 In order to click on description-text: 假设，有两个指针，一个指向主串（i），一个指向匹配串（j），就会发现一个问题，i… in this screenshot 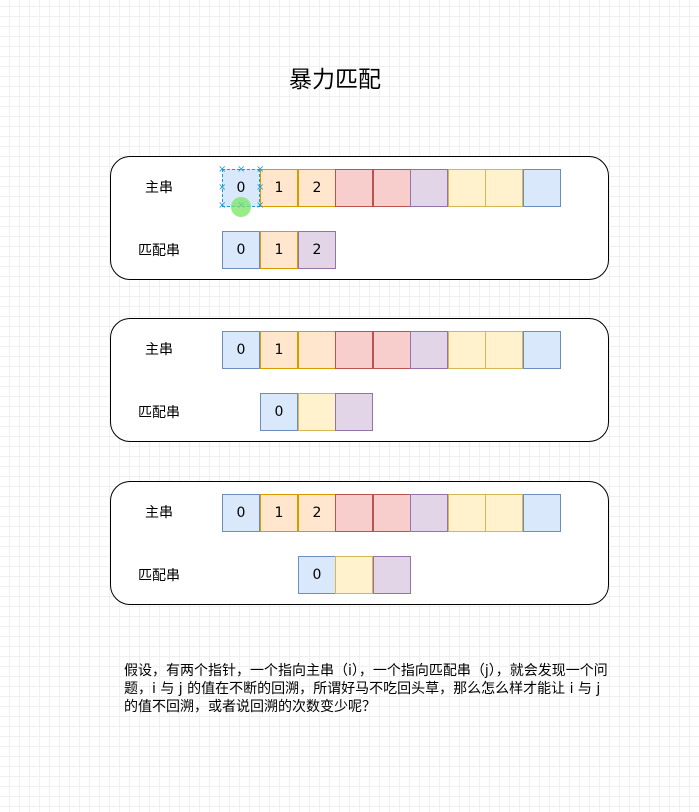, I will do `click(366, 689)`.